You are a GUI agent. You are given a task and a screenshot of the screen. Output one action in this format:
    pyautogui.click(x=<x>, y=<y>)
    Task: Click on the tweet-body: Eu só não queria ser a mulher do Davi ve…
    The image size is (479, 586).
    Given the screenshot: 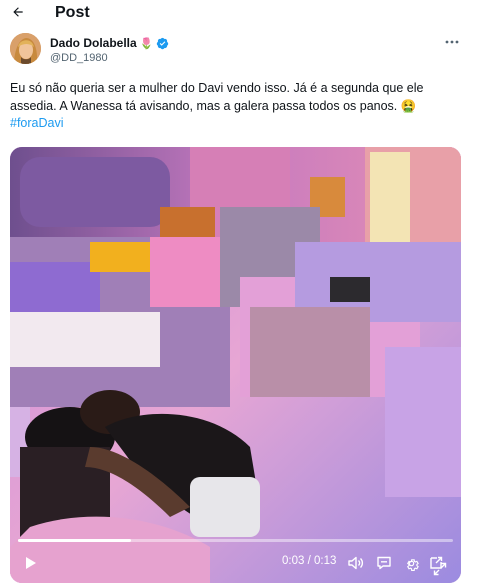 What is the action you would take?
    pyautogui.click(x=217, y=97)
    